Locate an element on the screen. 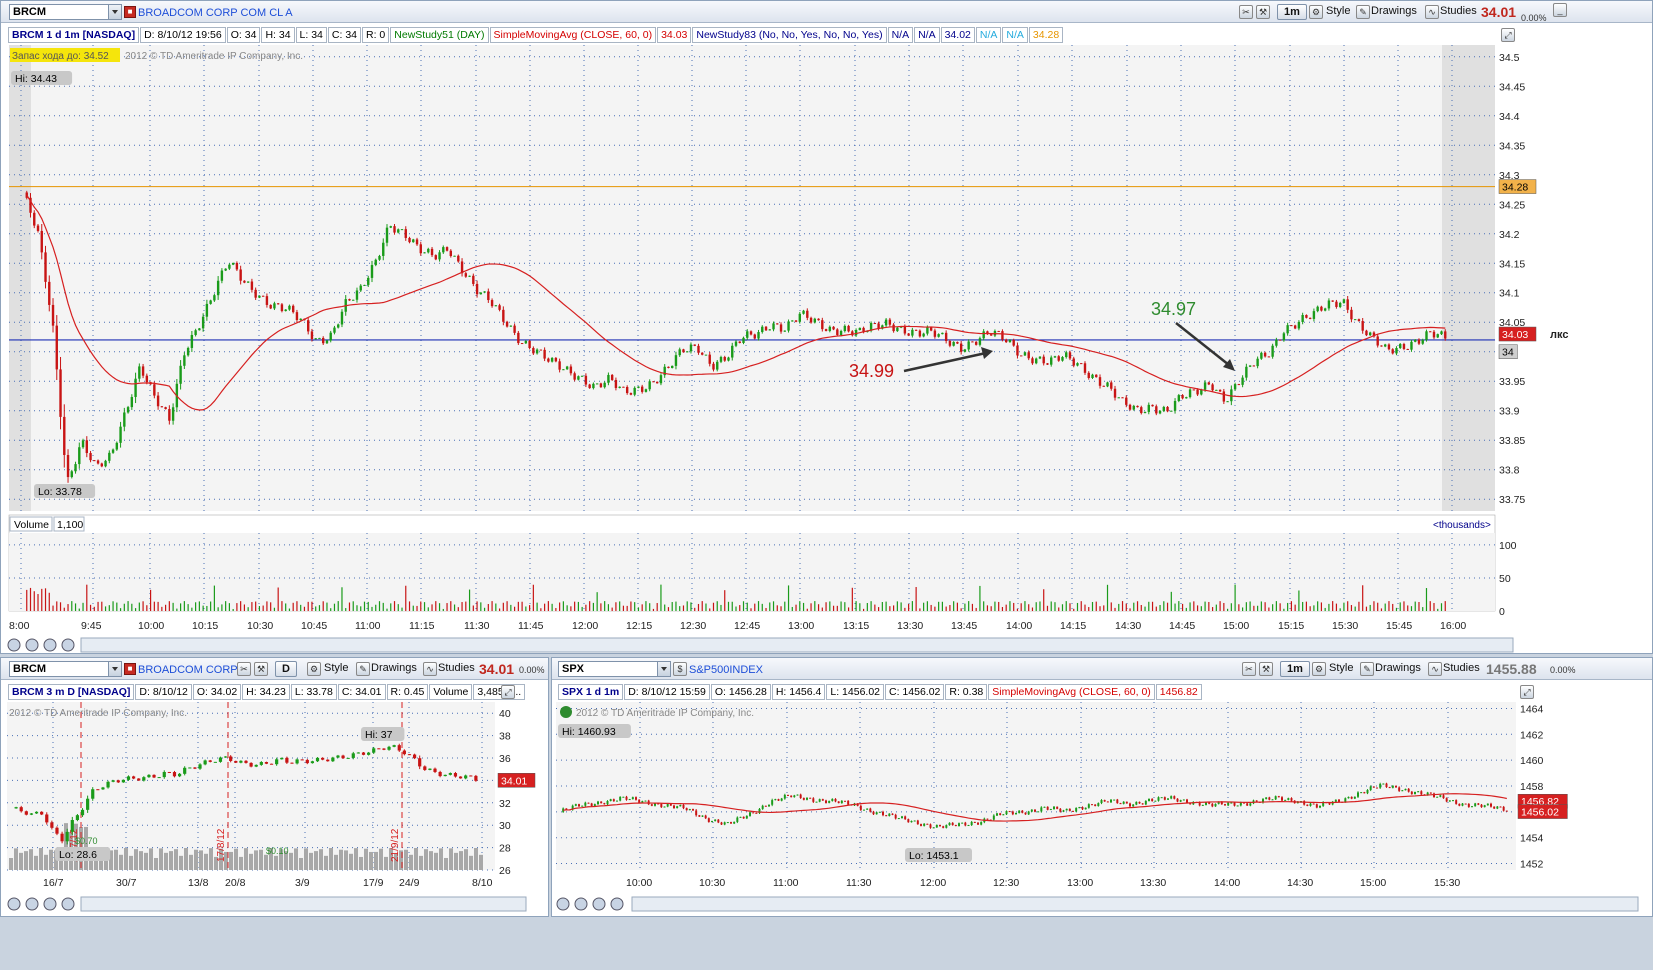 The height and width of the screenshot is (970, 1653). event-line-label: 21/9/12 is located at coordinates (395, 845).